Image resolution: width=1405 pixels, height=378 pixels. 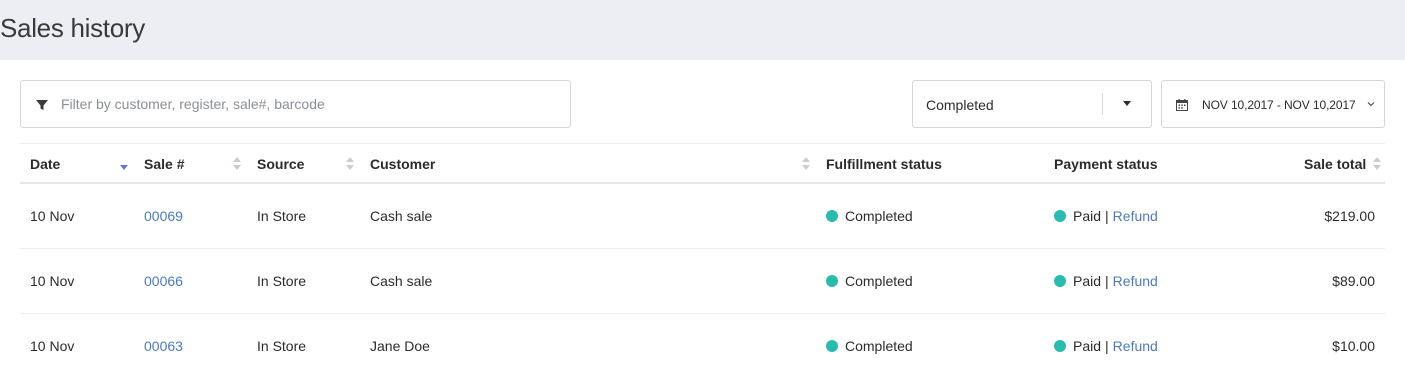 What do you see at coordinates (960, 105) in the screenshot?
I see `status-select-value: Completed` at bounding box center [960, 105].